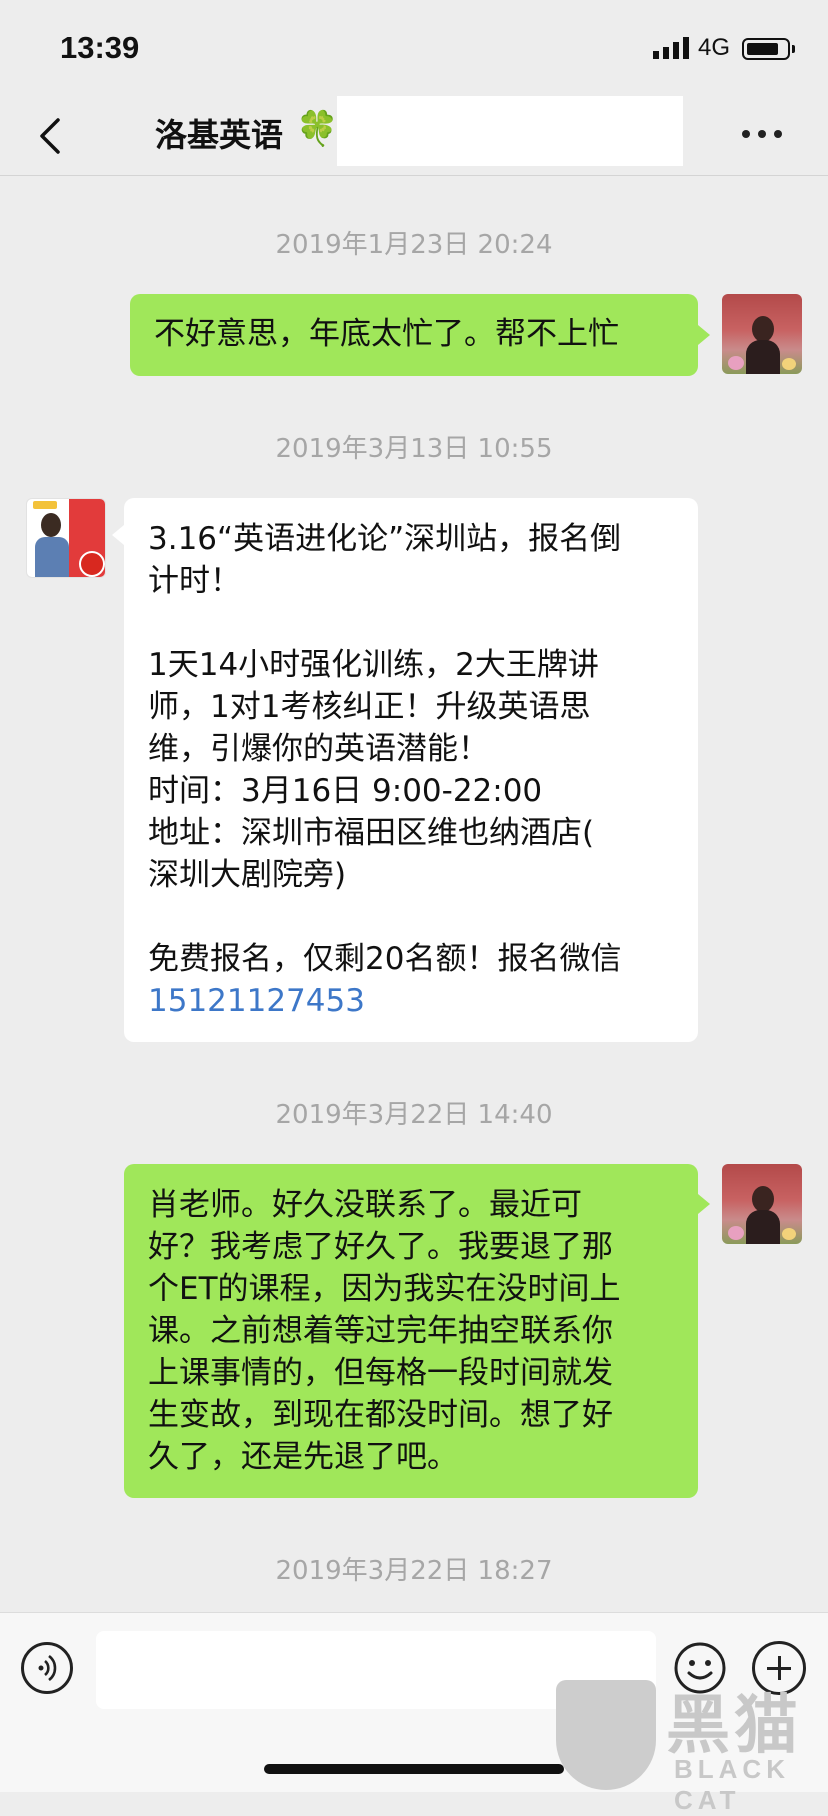 Image resolution: width=828 pixels, height=1816 pixels. What do you see at coordinates (317, 129) in the screenshot?
I see `clover-emoji: 🍀` at bounding box center [317, 129].